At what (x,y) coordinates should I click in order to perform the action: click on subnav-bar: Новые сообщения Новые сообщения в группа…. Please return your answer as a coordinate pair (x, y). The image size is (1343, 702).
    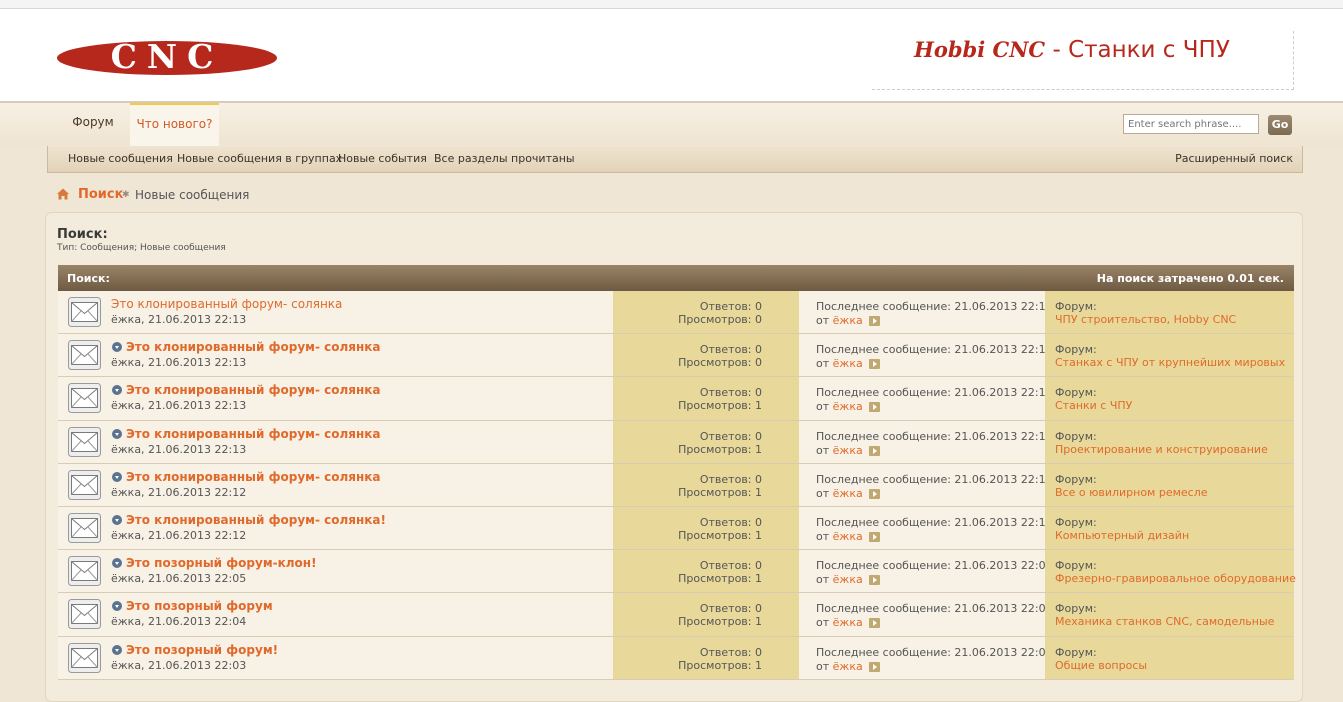
    Looking at the image, I should click on (675, 159).